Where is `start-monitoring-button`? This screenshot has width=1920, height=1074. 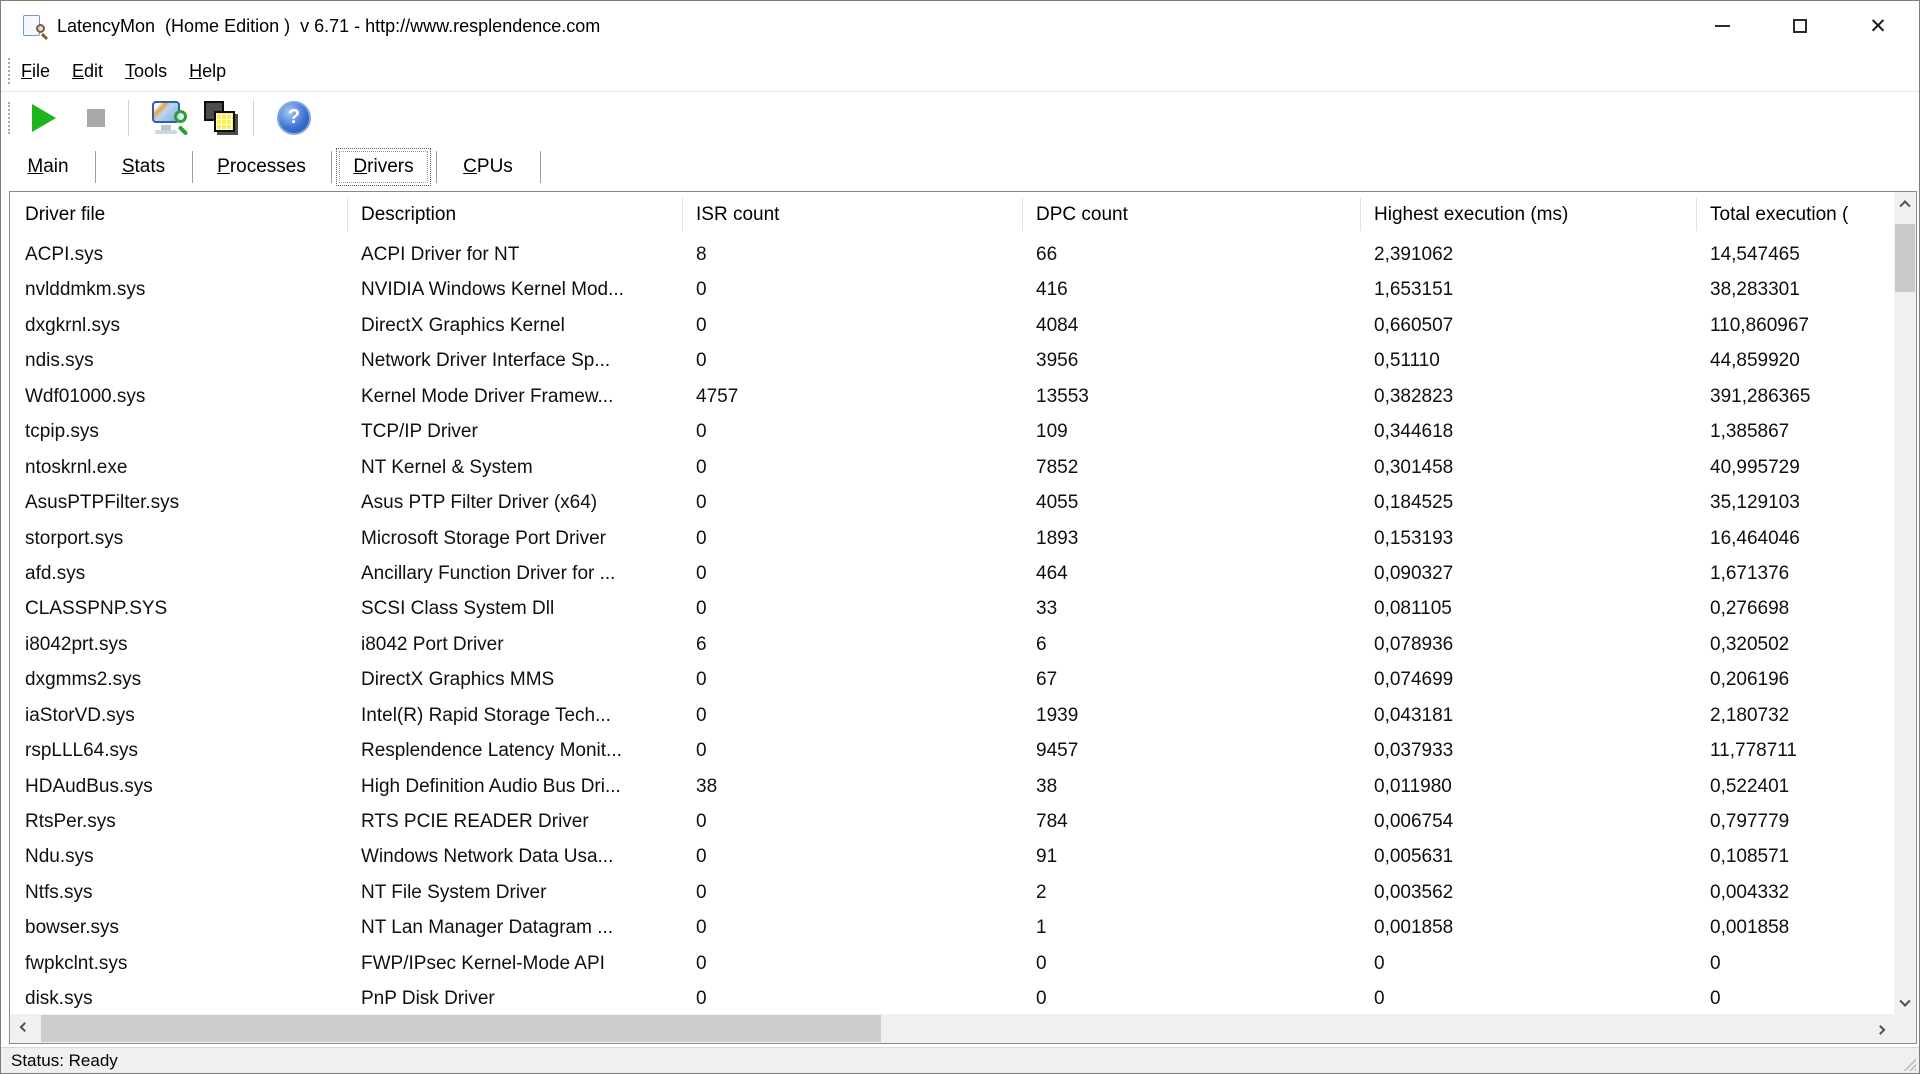
start-monitoring-button is located at coordinates (44, 118).